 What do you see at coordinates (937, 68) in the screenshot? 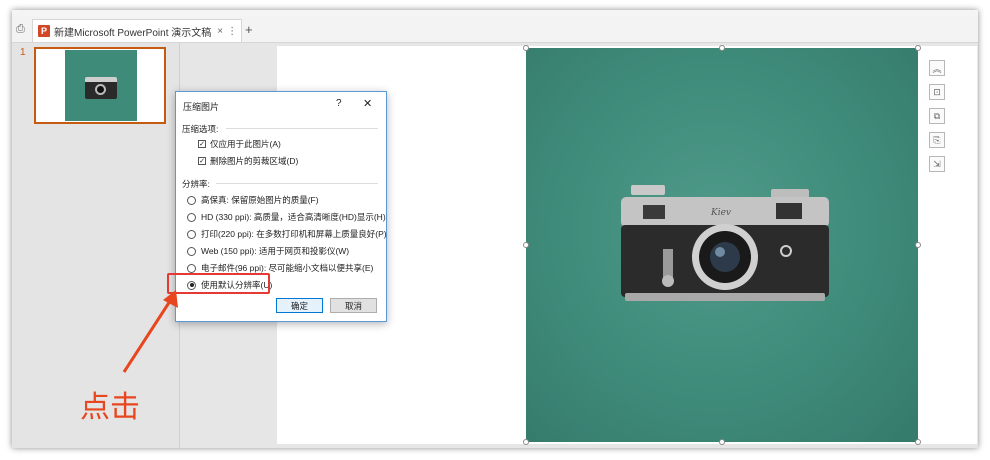
I see `collapse-icon: ︽` at bounding box center [937, 68].